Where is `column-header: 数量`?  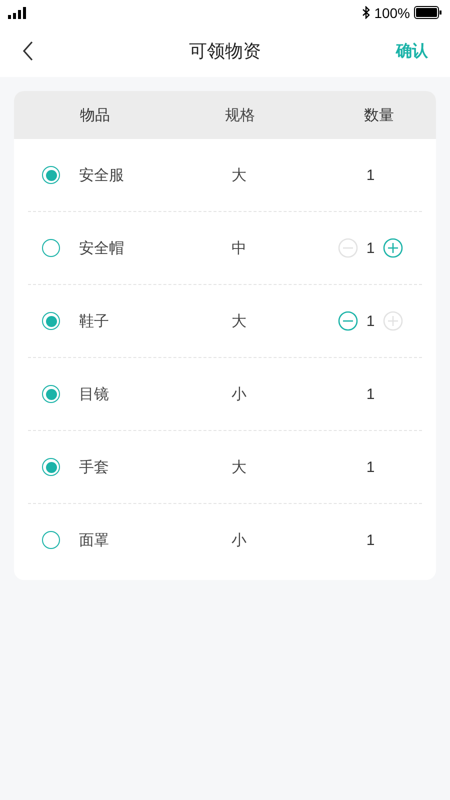
column-header: 数量 is located at coordinates (379, 115).